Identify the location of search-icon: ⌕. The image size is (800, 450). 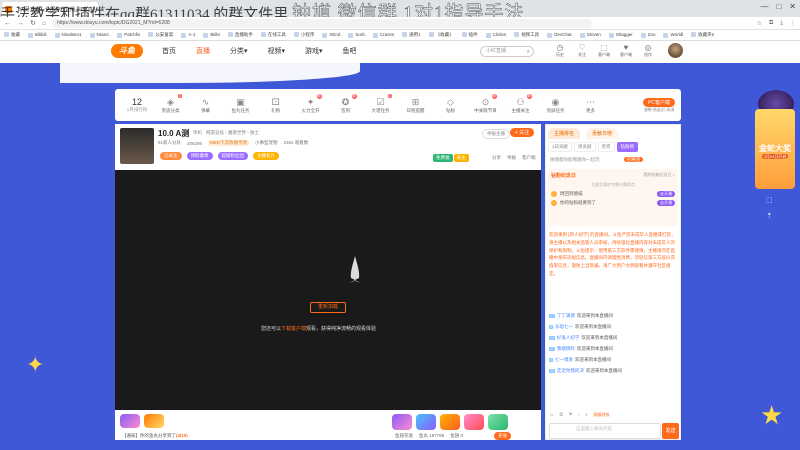
(528, 52).